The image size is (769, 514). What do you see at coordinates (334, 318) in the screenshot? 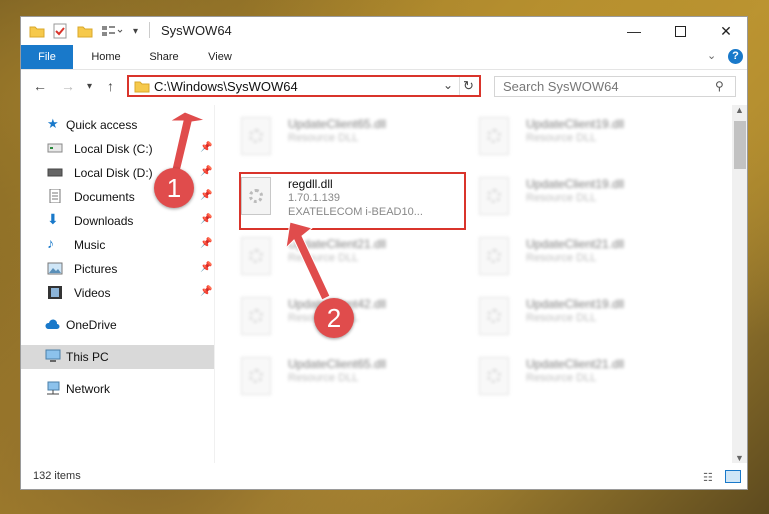
I see `step-badge-2: 2` at bounding box center [334, 318].